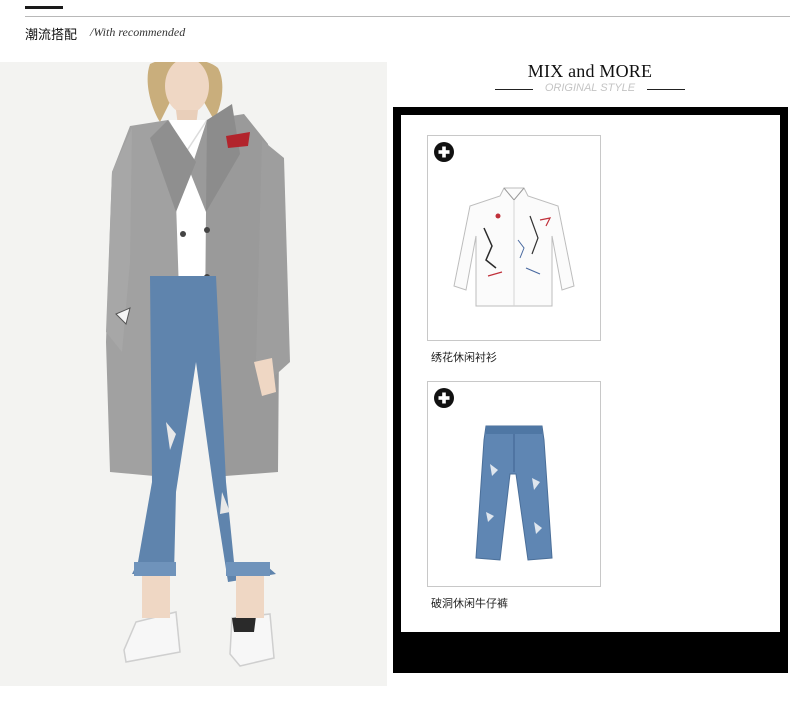 The width and height of the screenshot is (790, 709). I want to click on product-image-jeans, so click(514, 484).